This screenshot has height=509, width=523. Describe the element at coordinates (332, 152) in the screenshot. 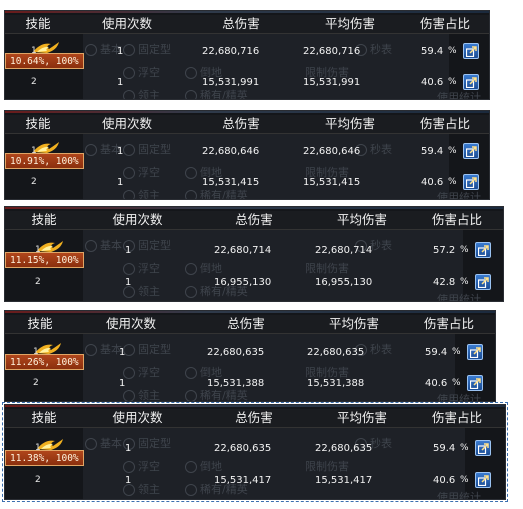

I see `avg-damage-value: 22,680,646` at that location.